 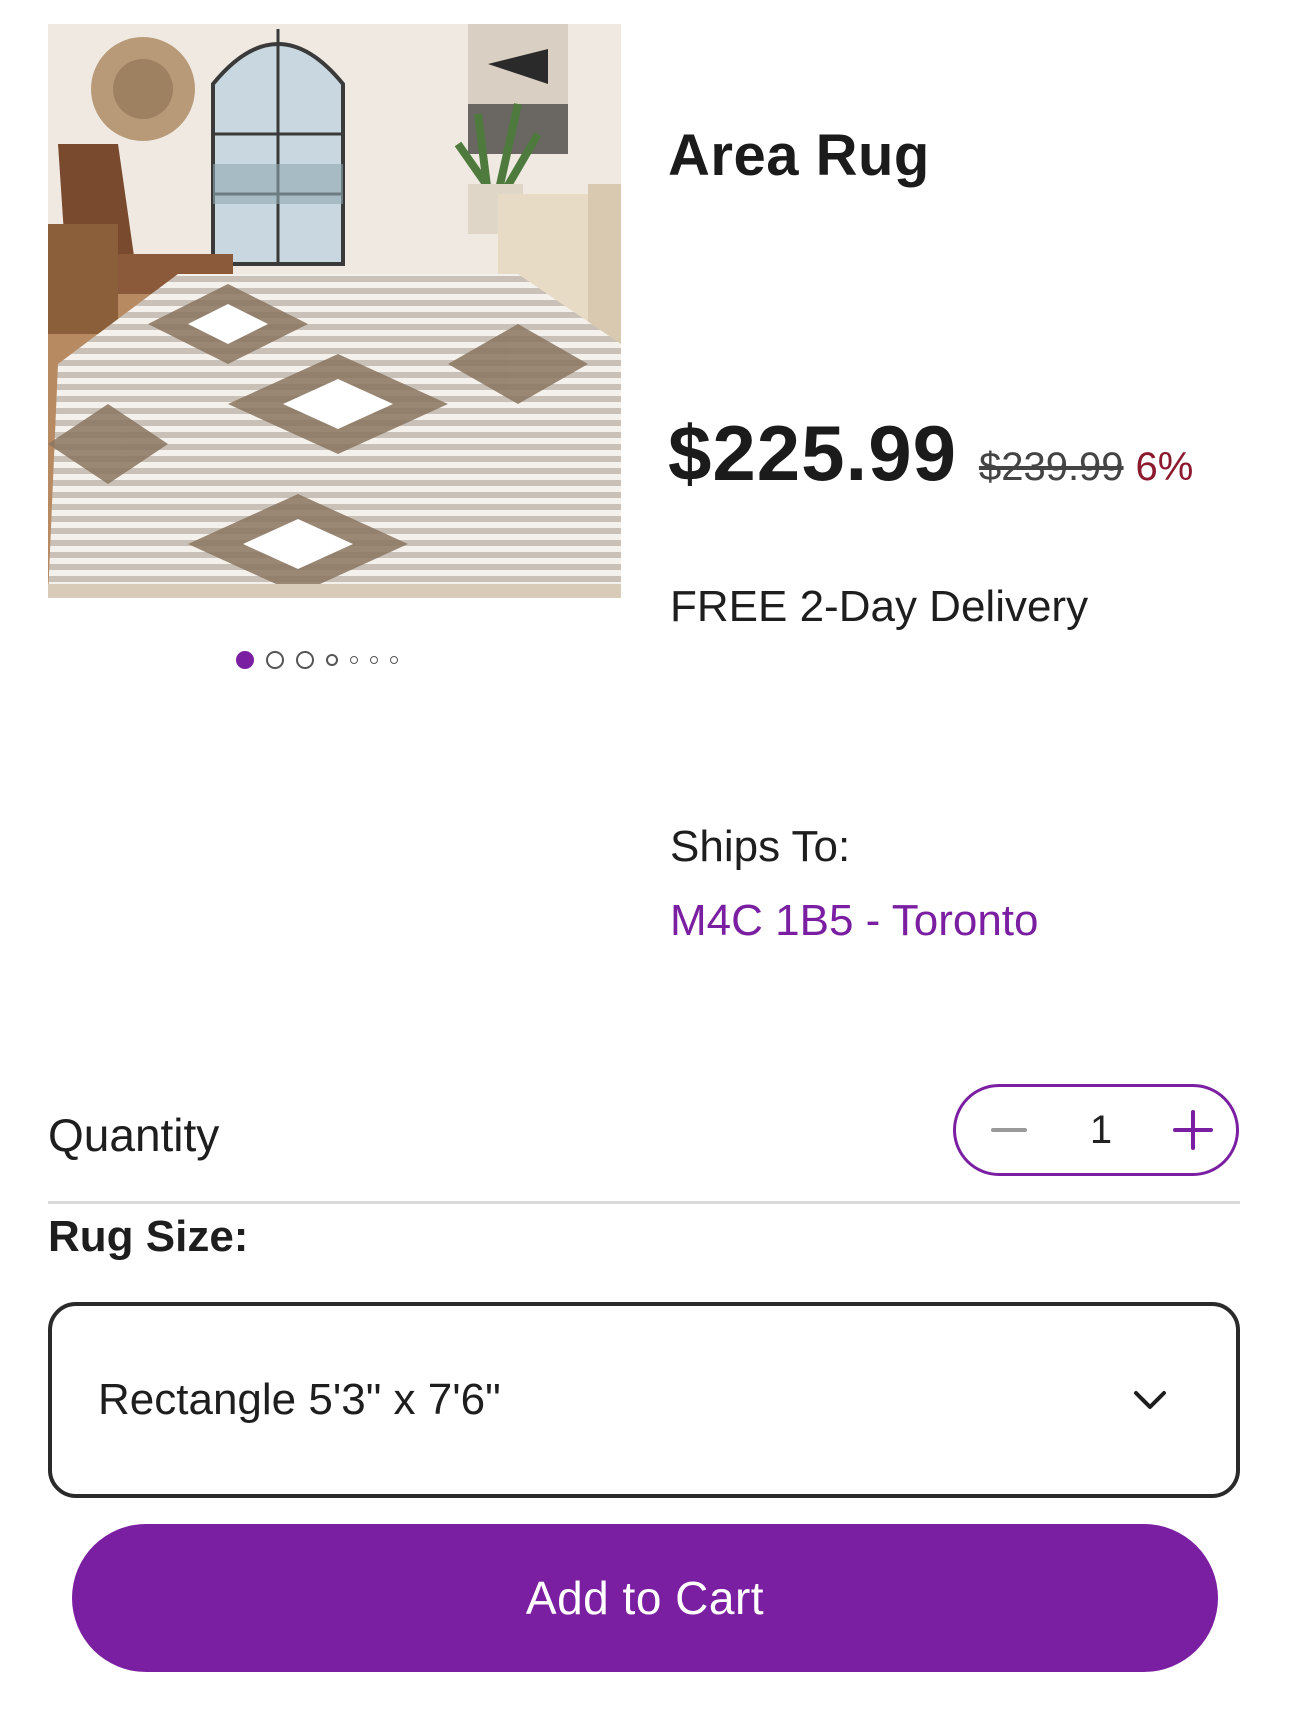 I want to click on quantity-stepper: 1, so click(x=1096, y=1130).